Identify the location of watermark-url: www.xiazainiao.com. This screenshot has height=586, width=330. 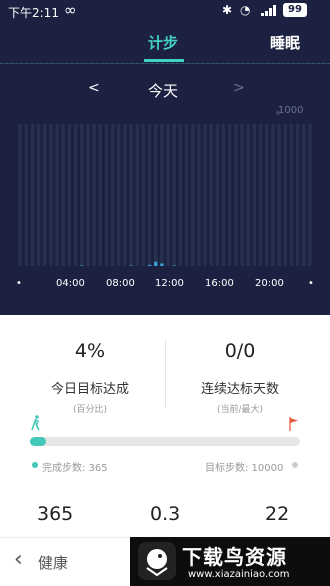
(239, 574).